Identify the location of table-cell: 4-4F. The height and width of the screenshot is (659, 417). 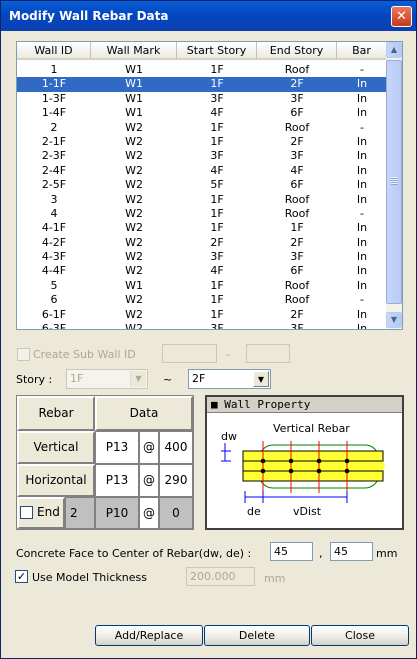
(54, 271).